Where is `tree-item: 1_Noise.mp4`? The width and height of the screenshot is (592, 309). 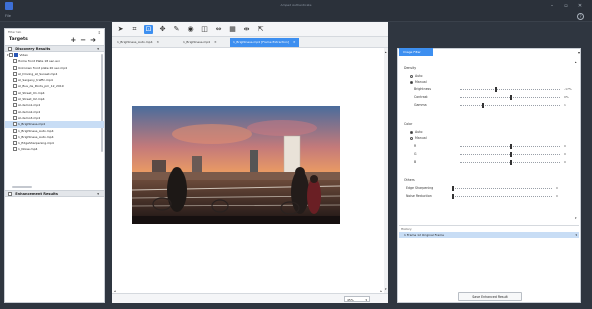 tree-item: 1_Noise.mp4 is located at coordinates (54, 149).